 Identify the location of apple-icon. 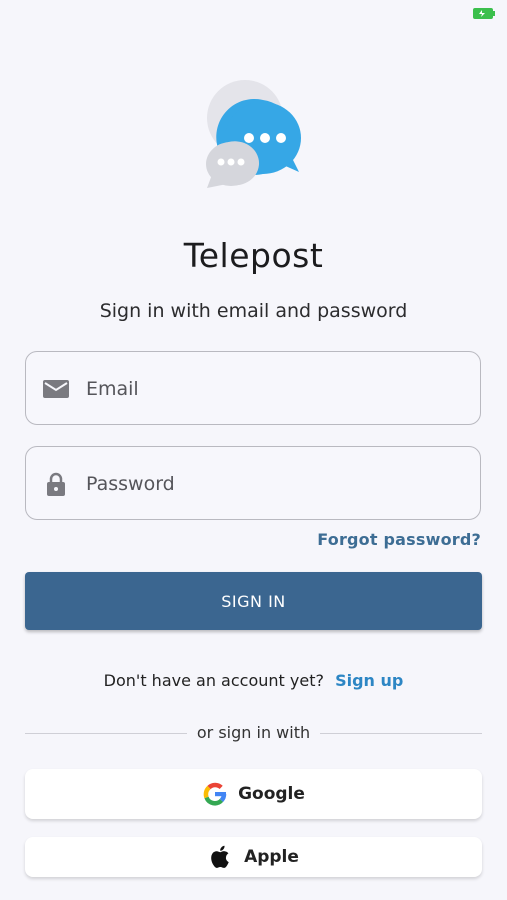
(220, 856).